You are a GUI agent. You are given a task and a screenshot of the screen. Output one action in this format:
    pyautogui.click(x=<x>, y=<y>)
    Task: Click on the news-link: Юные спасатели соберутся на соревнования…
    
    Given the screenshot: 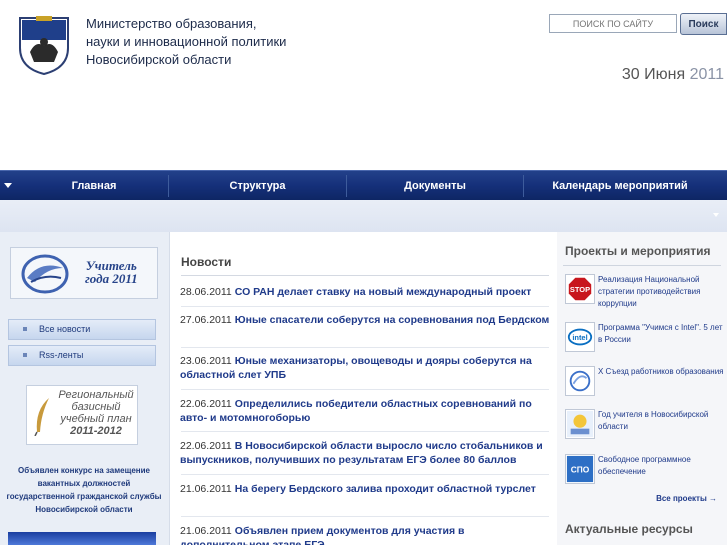 What is the action you would take?
    pyautogui.click(x=392, y=320)
    